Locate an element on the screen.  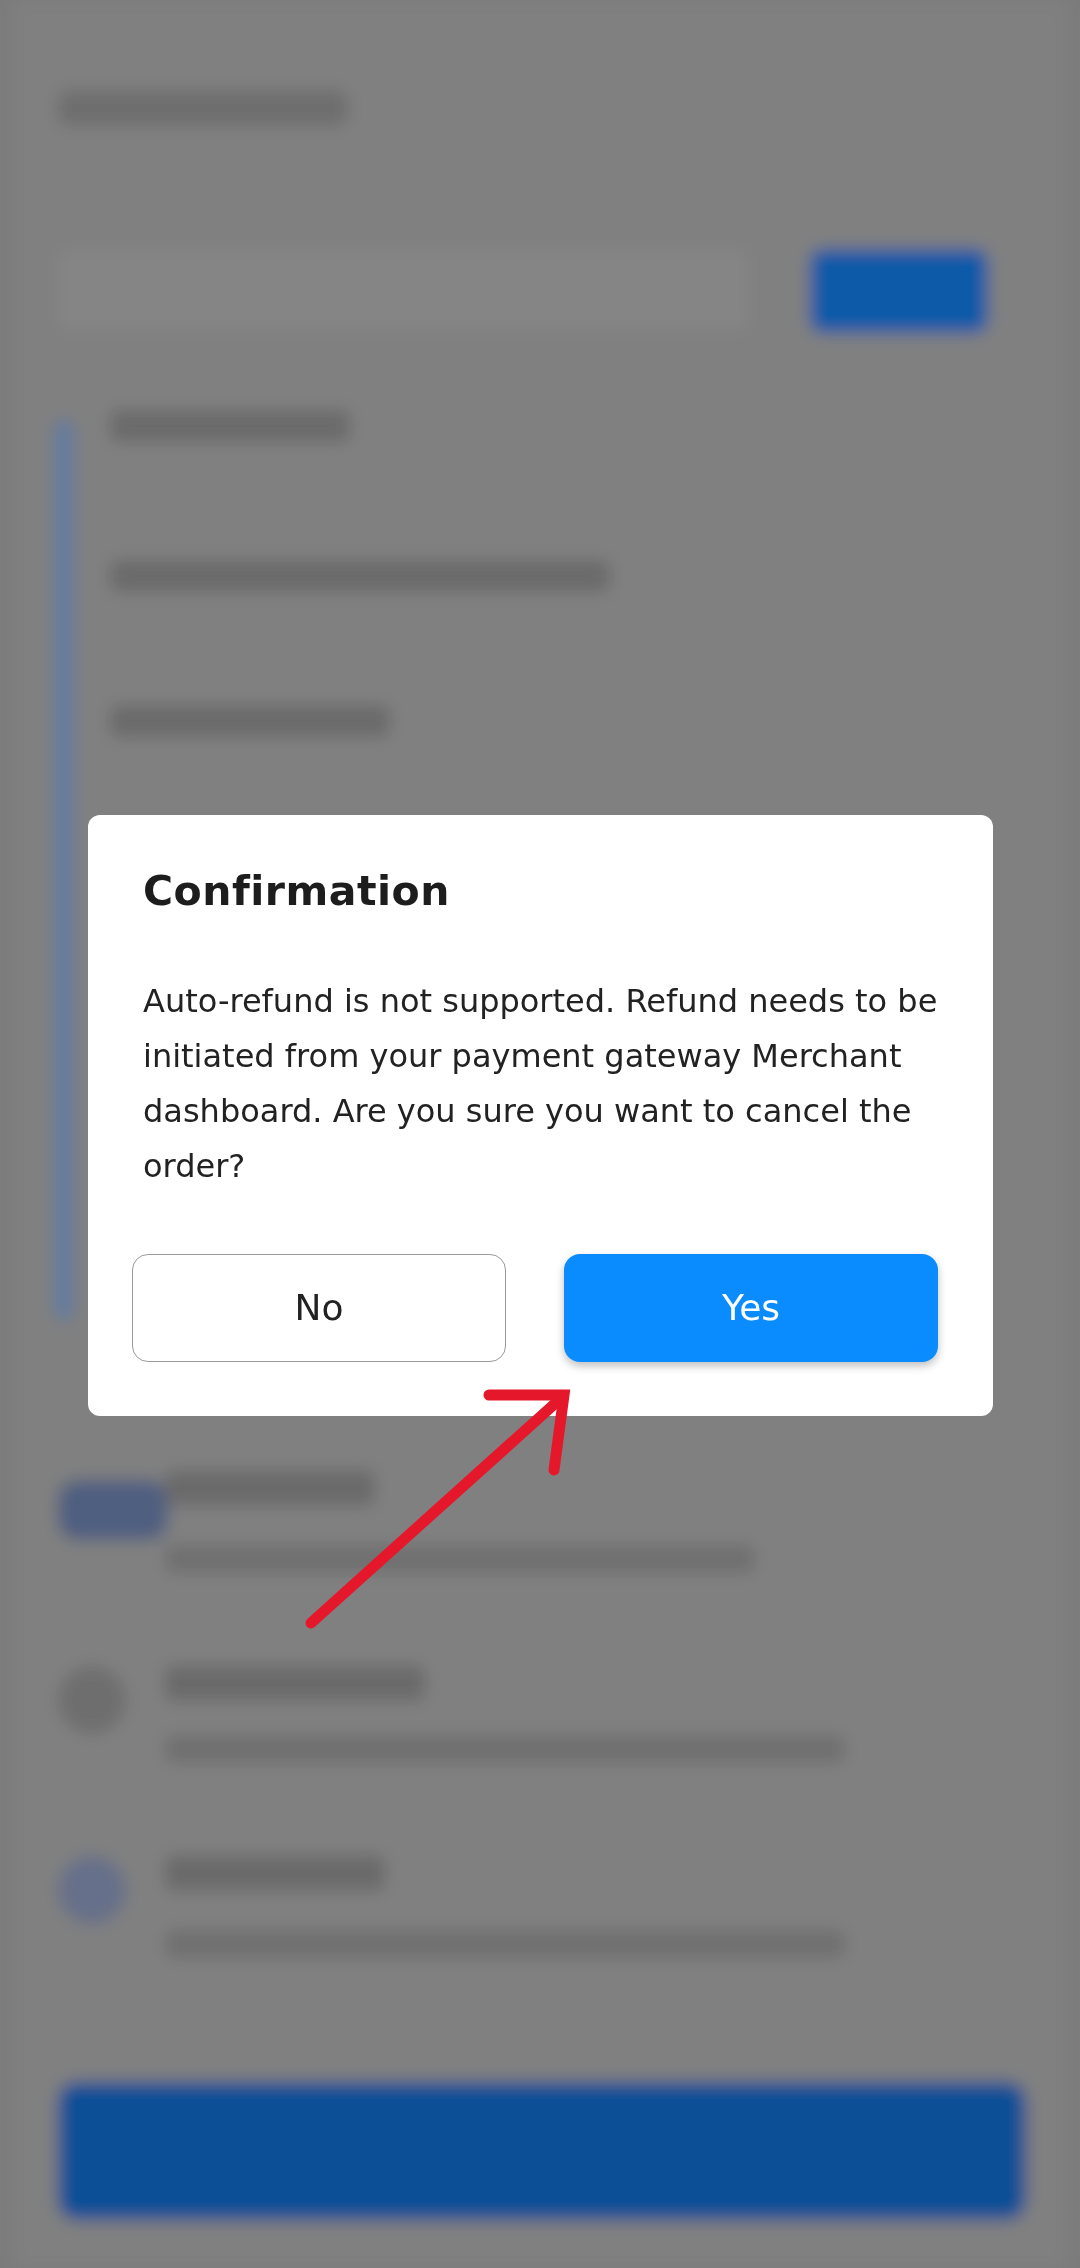
dialog-message: Auto-refund is not supported. Refund needs to be initiated from your payment gateway Merchant dashboard. Are you sure you want to cancel the order? is located at coordinates (540, 1084).